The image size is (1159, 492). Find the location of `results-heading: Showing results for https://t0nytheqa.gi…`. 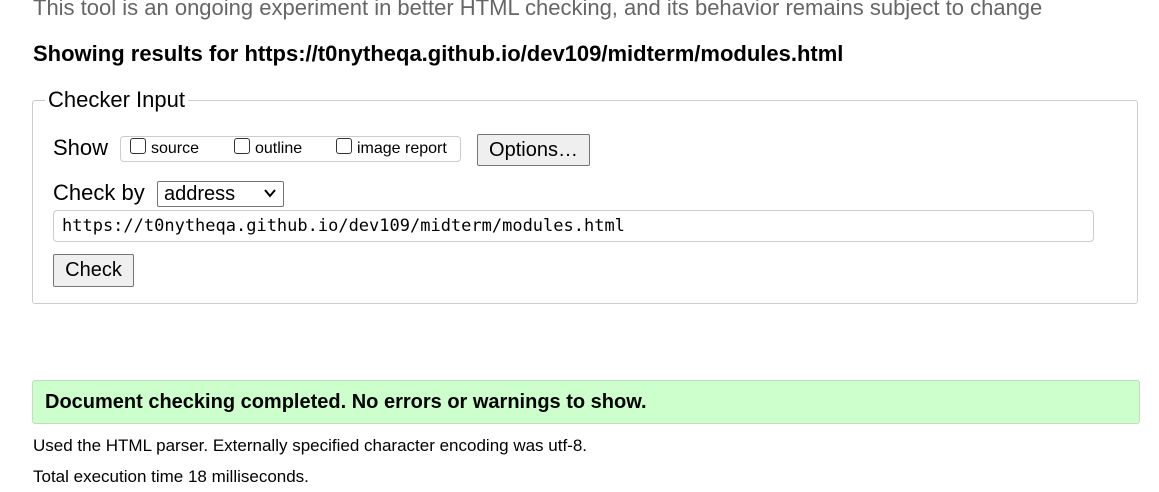

results-heading: Showing results for https://t0nytheqa.gi… is located at coordinates (438, 53).